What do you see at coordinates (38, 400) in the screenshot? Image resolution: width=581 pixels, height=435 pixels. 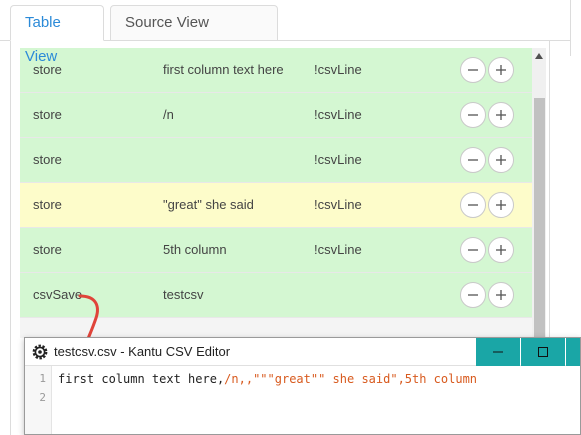 I see `line-number-gutter: 1 2` at bounding box center [38, 400].